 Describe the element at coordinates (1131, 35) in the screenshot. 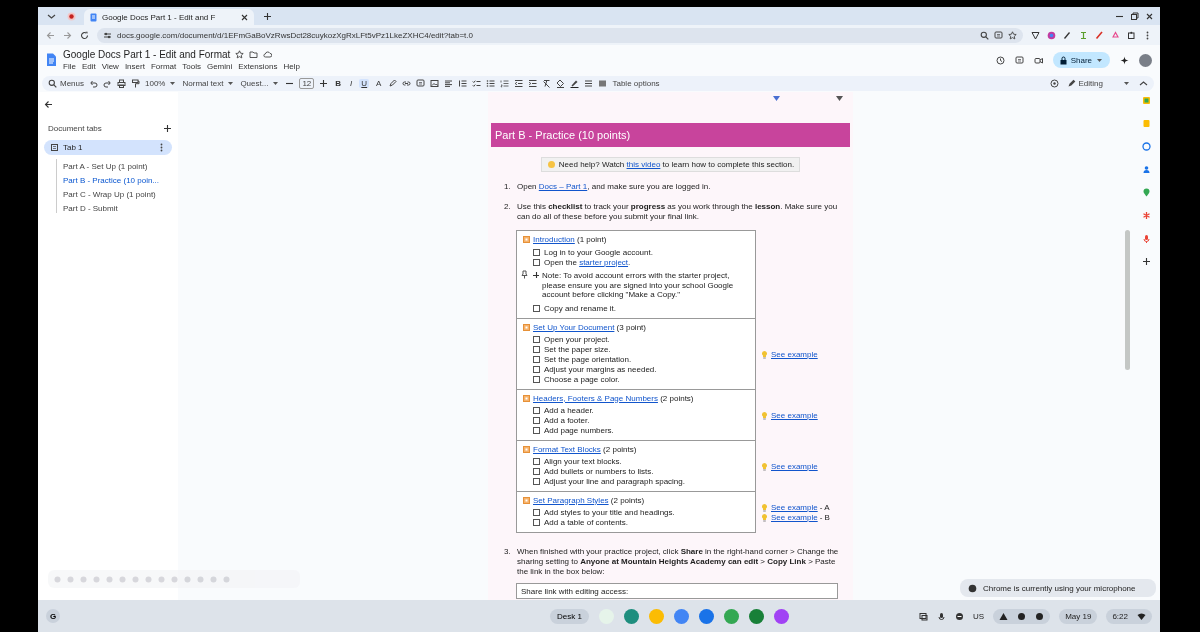

I see `puzzle-icon` at that location.